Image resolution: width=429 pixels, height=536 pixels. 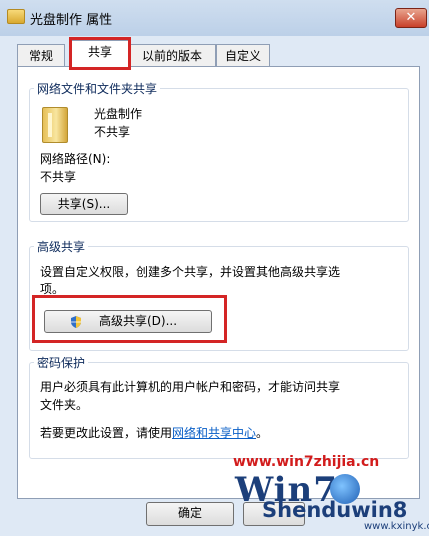 I want to click on tab-customize: 自定义, so click(x=243, y=55).